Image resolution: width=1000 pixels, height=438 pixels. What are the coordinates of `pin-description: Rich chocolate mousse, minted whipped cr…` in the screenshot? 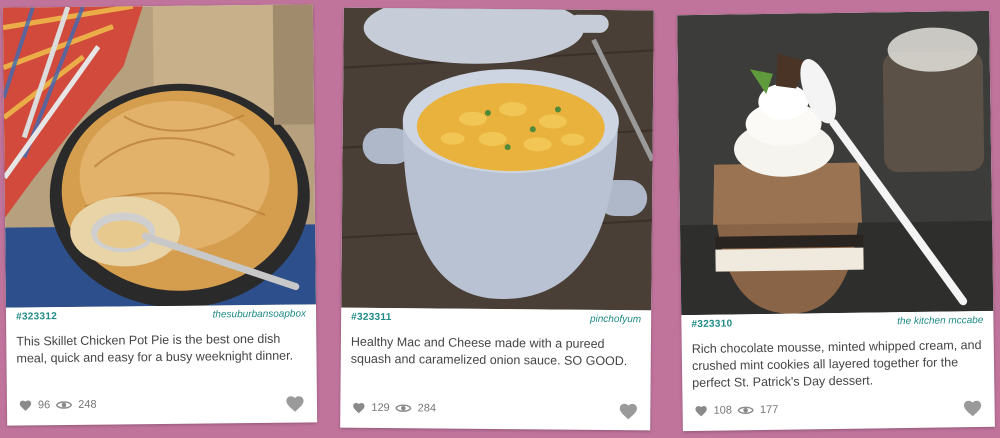 It's located at (836, 364).